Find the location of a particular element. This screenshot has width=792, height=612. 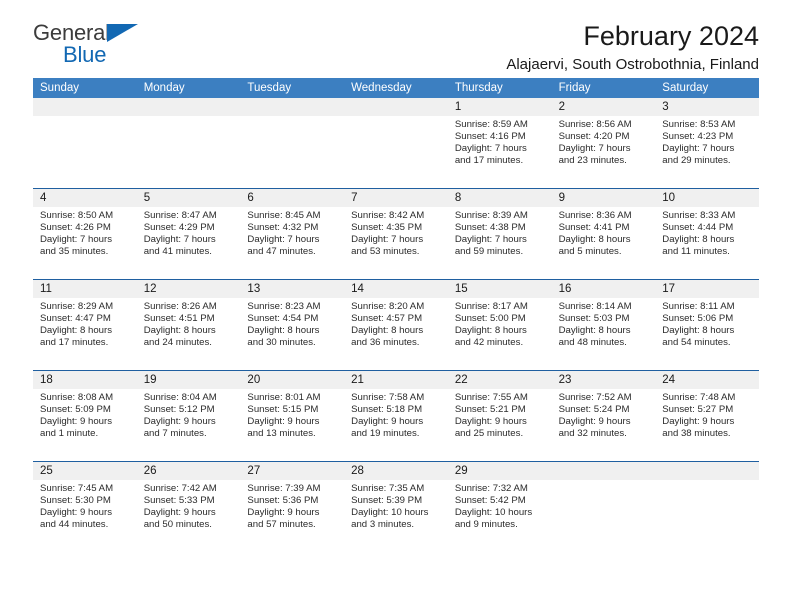

sunrise-text: Sunrise: 8:36 AM is located at coordinates (595, 215).